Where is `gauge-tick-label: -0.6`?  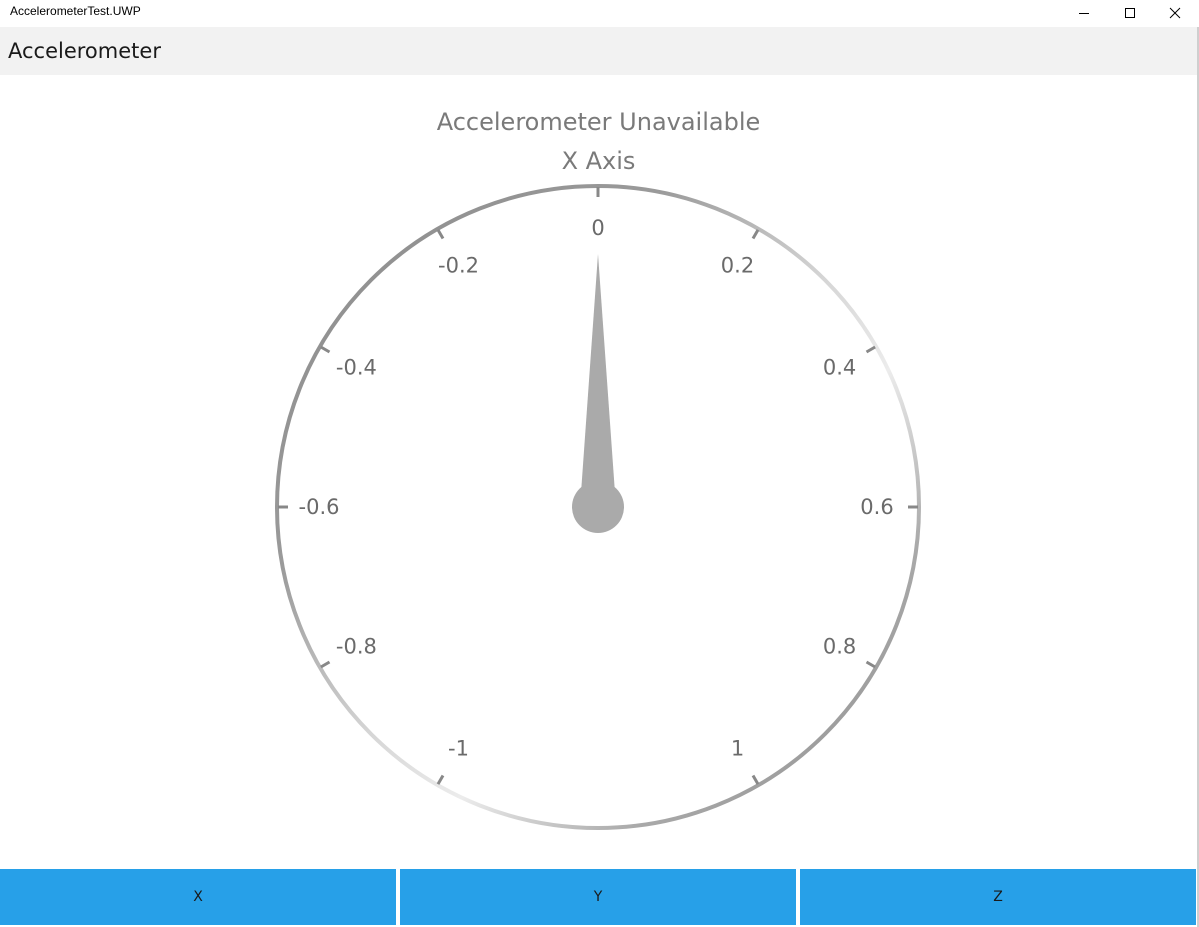 gauge-tick-label: -0.6 is located at coordinates (319, 507).